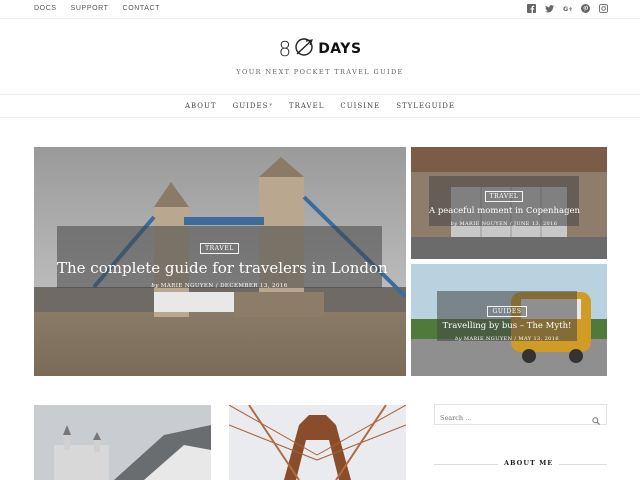  What do you see at coordinates (304, 49) in the screenshot?
I see `globe-plane-icon` at bounding box center [304, 49].